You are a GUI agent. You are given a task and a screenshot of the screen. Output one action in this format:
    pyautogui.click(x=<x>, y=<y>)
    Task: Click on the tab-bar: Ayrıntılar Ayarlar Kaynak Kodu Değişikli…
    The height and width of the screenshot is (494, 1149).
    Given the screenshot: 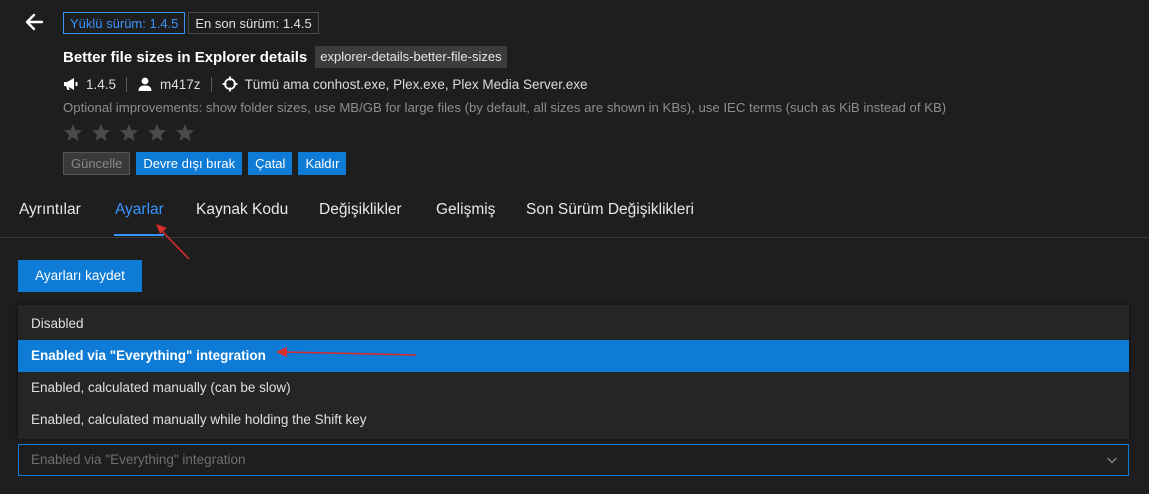 What is the action you would take?
    pyautogui.click(x=574, y=216)
    